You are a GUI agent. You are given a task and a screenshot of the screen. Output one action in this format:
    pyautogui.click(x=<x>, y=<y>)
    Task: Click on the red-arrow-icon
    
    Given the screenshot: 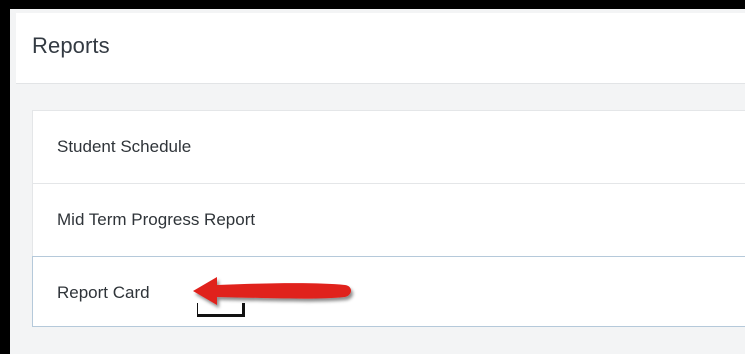 What is the action you would take?
    pyautogui.click(x=272, y=291)
    